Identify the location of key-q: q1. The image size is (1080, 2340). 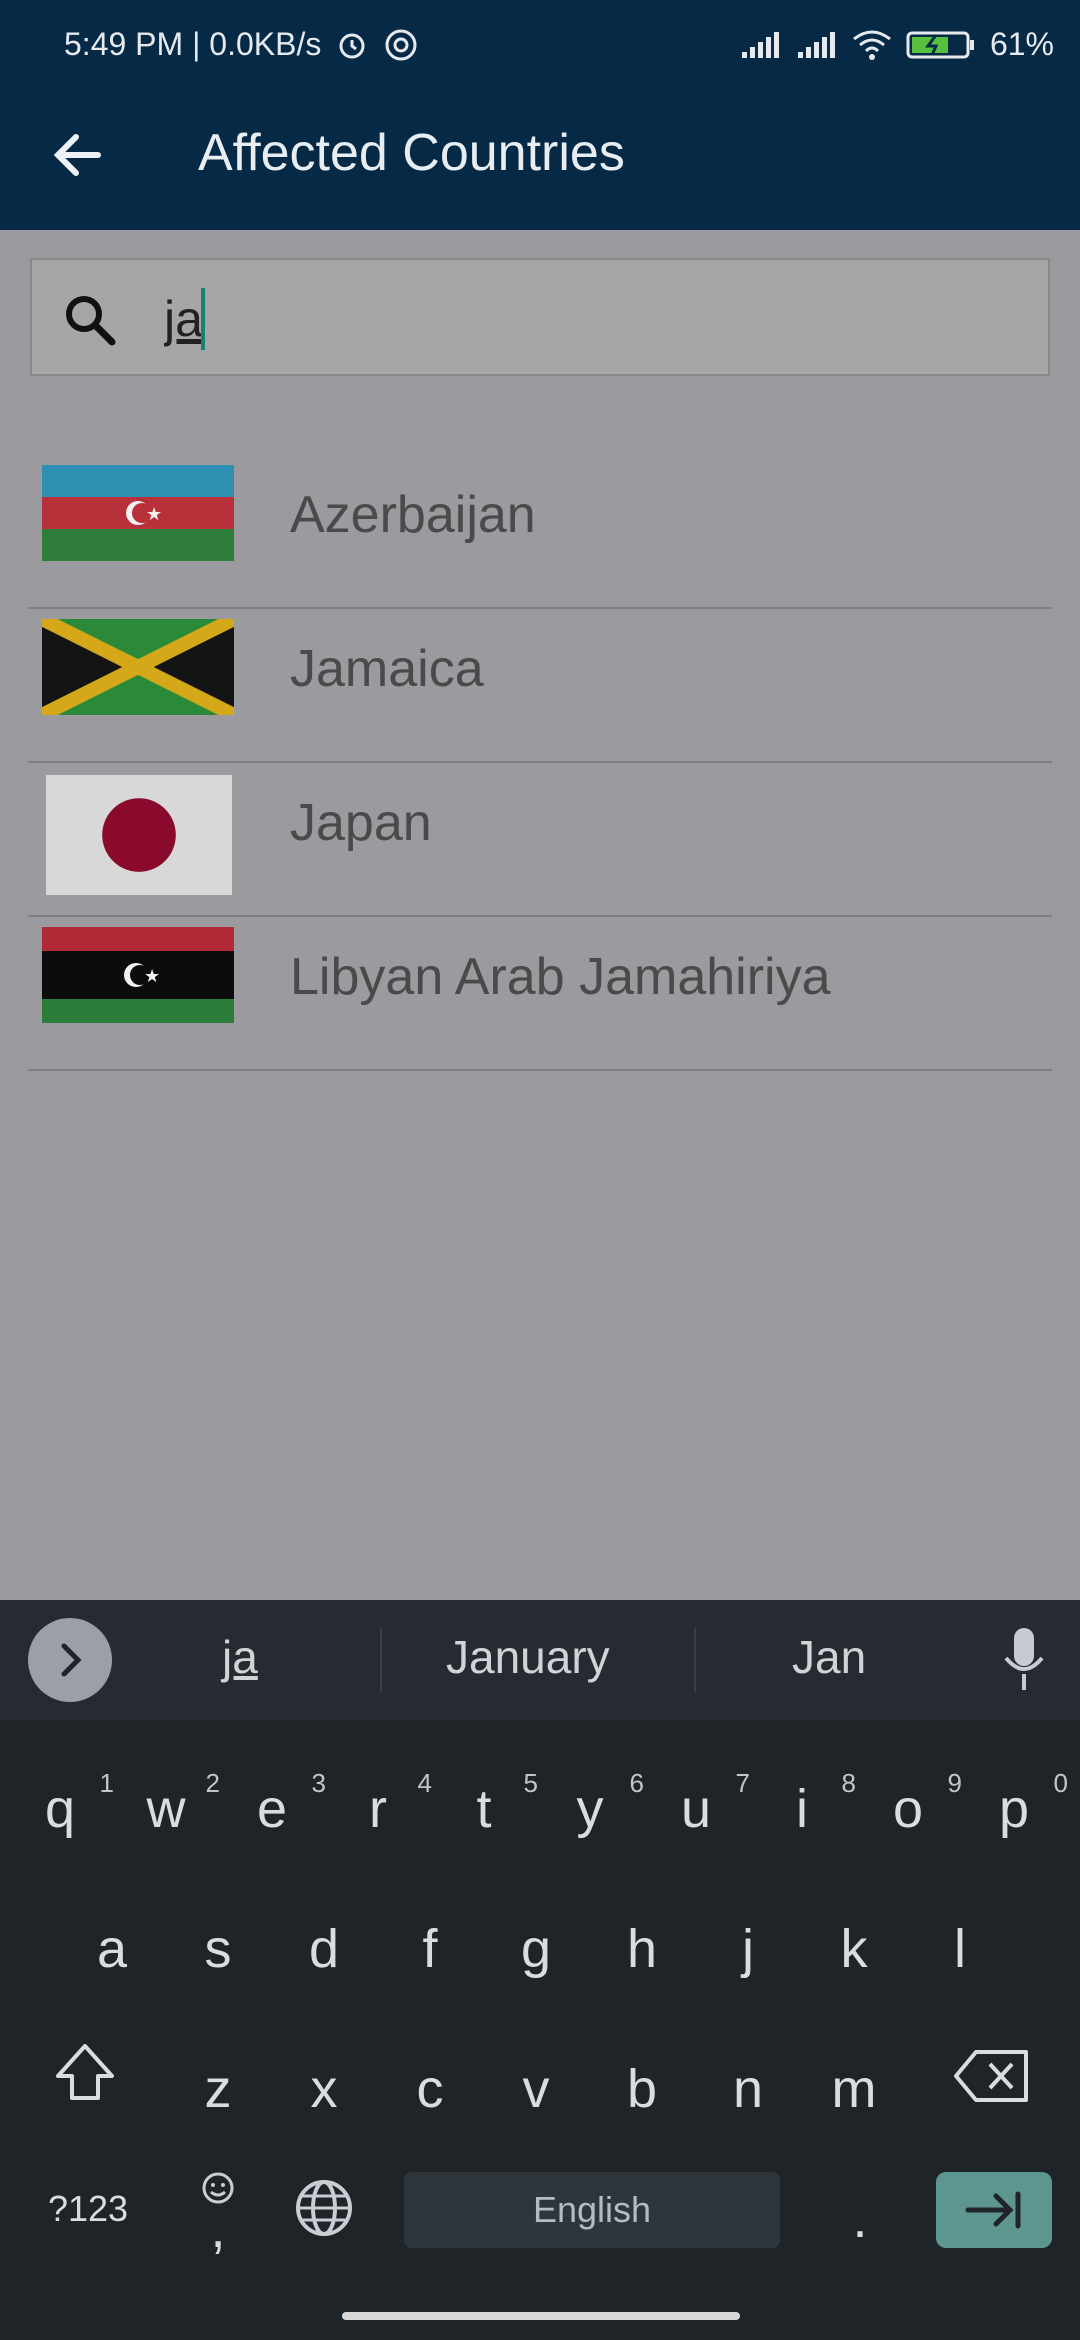
(67, 1804).